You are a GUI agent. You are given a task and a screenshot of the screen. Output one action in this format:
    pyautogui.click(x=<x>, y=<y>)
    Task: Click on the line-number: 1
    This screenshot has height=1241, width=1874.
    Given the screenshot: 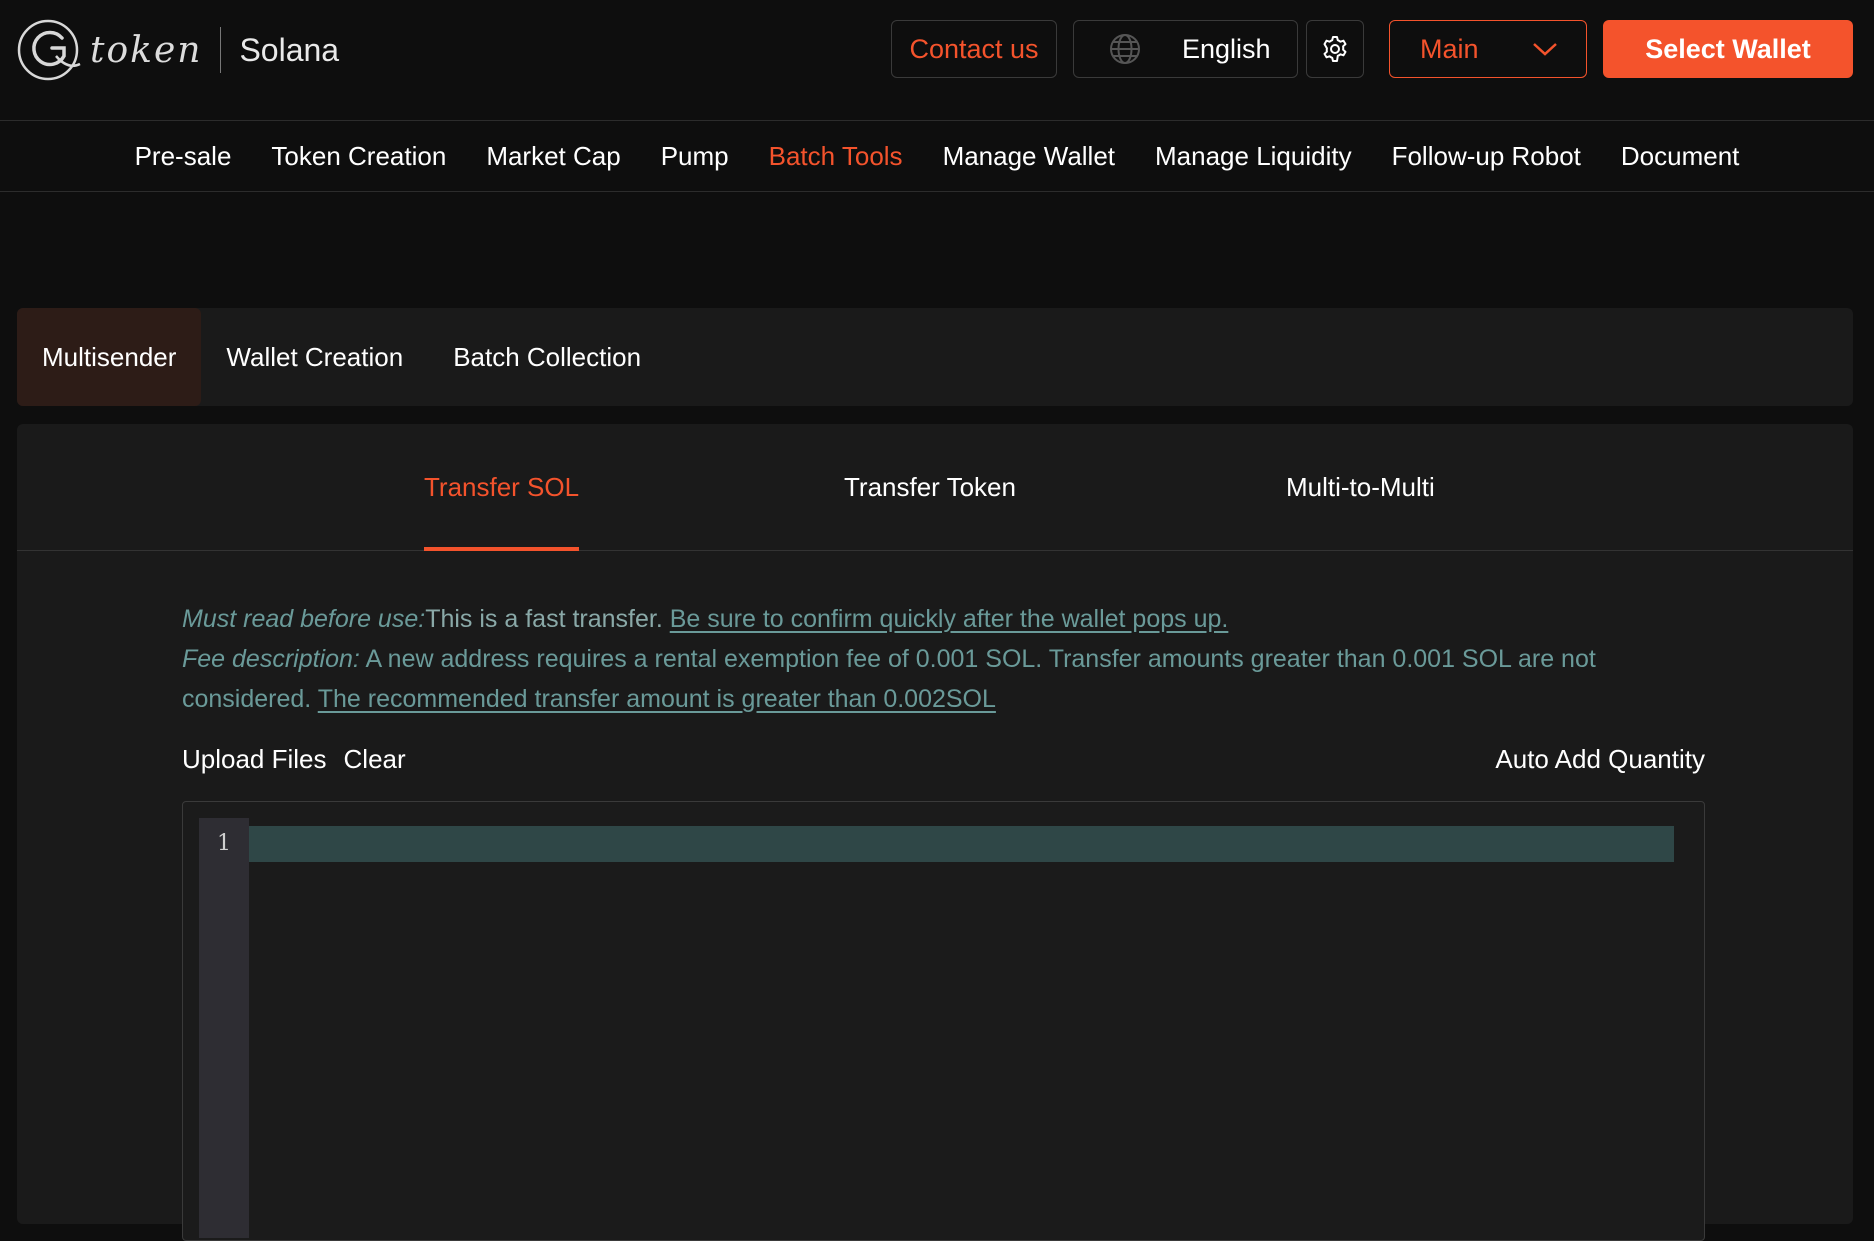 What is the action you would take?
    pyautogui.click(x=224, y=843)
    